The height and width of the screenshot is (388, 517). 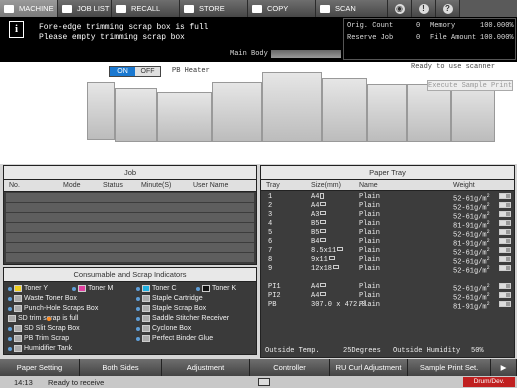 I want to click on consumable-label: Toner C, so click(x=164, y=288).